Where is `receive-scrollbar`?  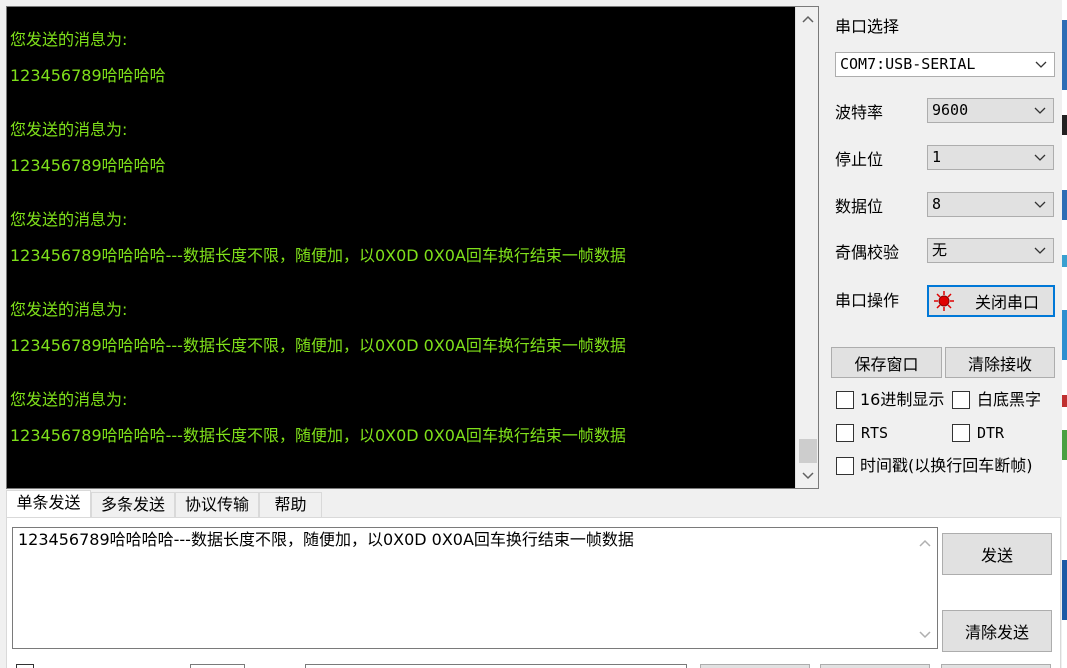
receive-scrollbar is located at coordinates (806, 247).